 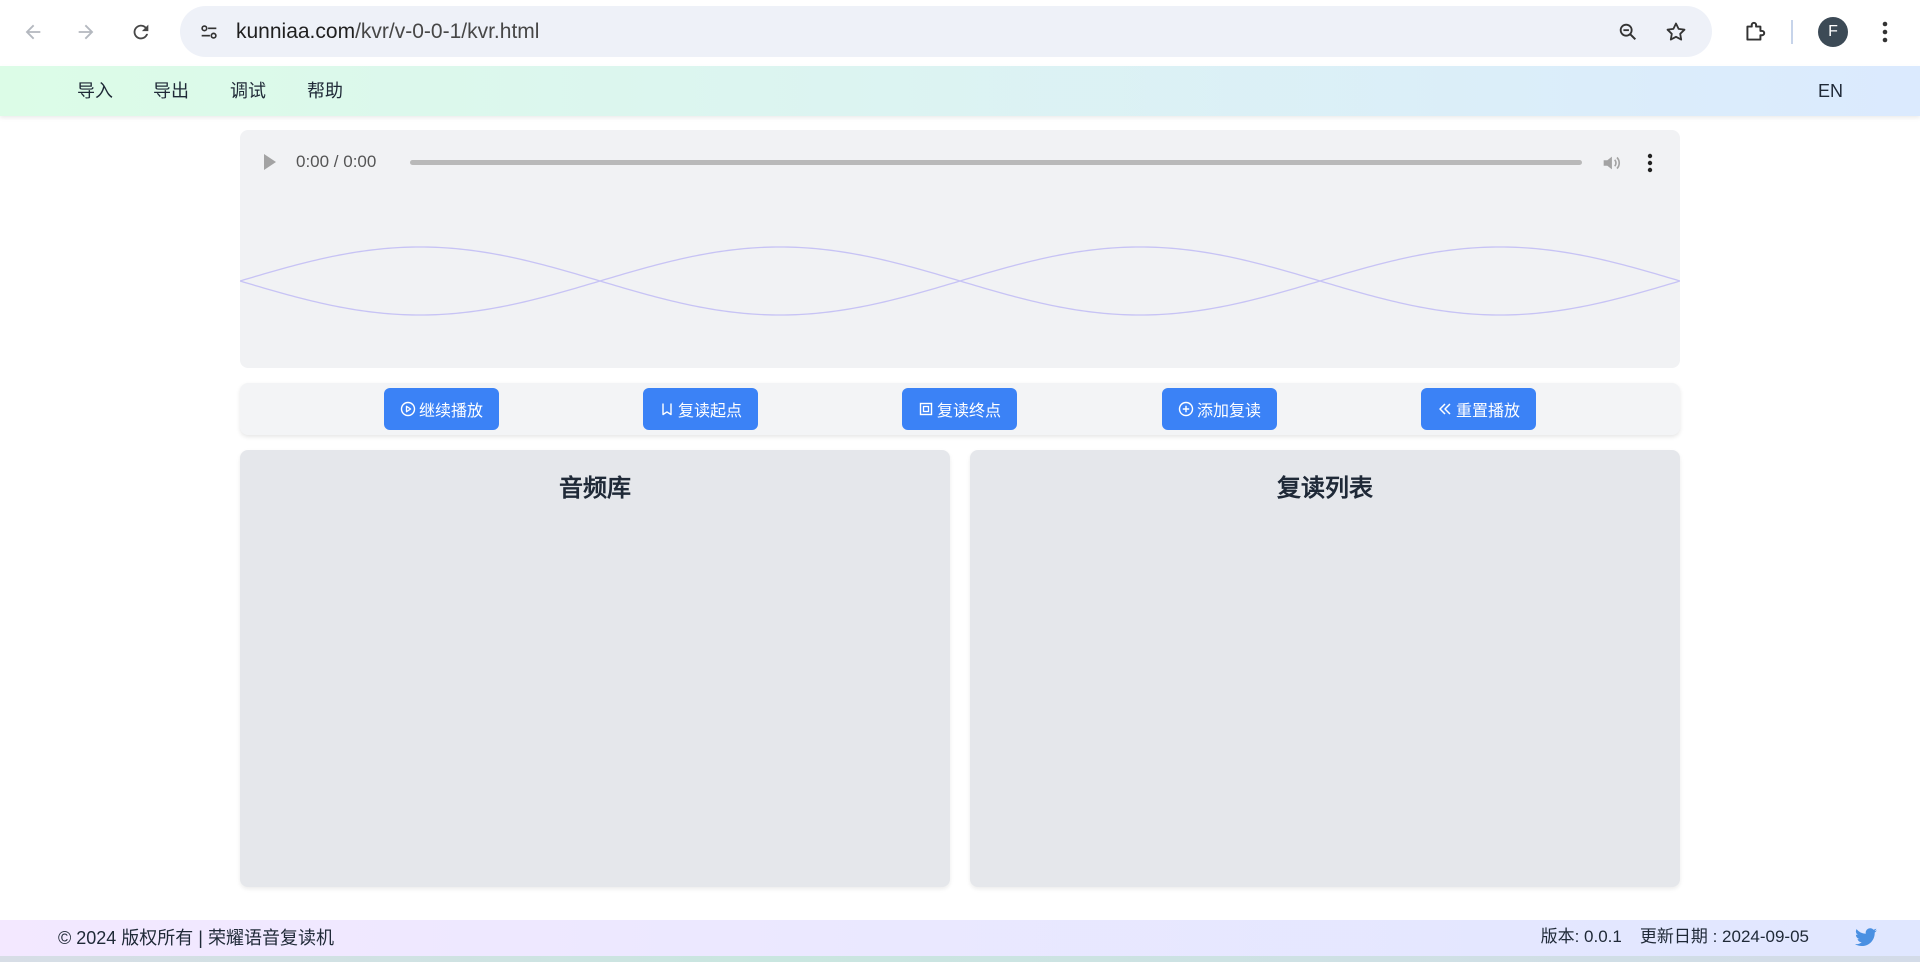 What do you see at coordinates (325, 91) in the screenshot?
I see `menu-help: 帮助` at bounding box center [325, 91].